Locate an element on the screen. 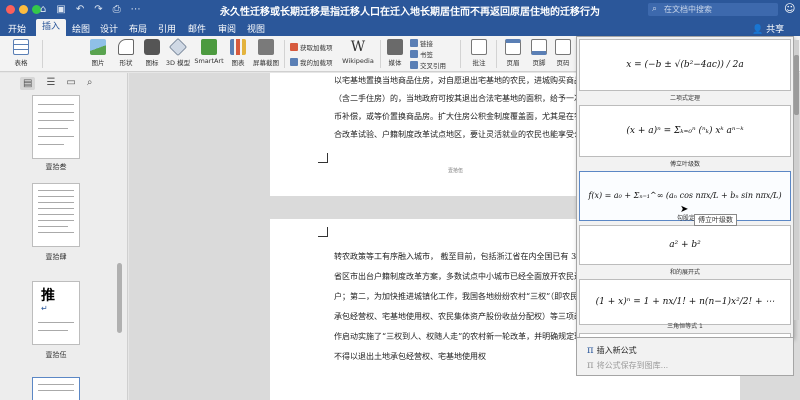  tab-insert: 插入 is located at coordinates (51, 27).